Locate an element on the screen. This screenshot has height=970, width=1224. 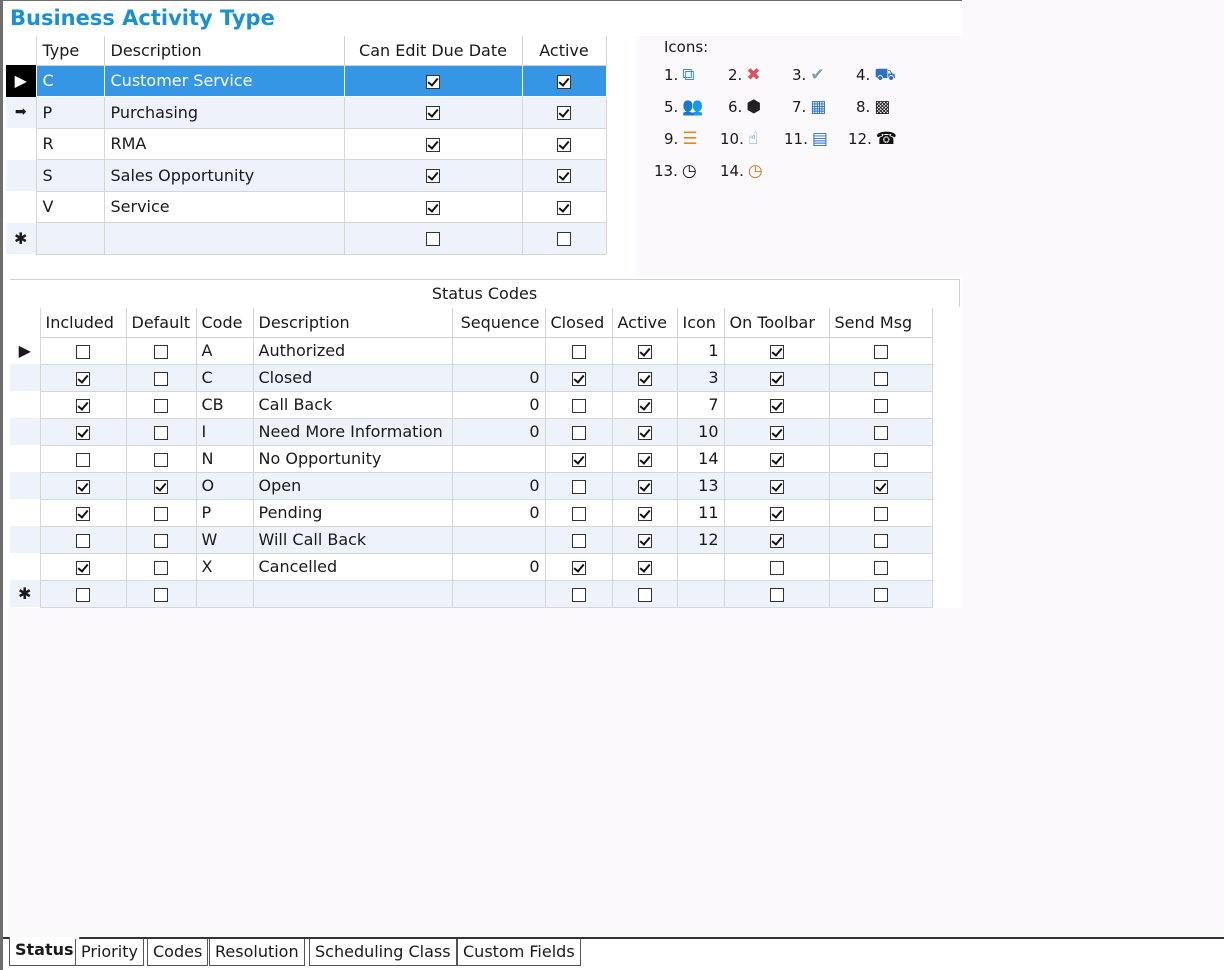
activity-row: ➡PPurchasing is located at coordinates (306, 113).